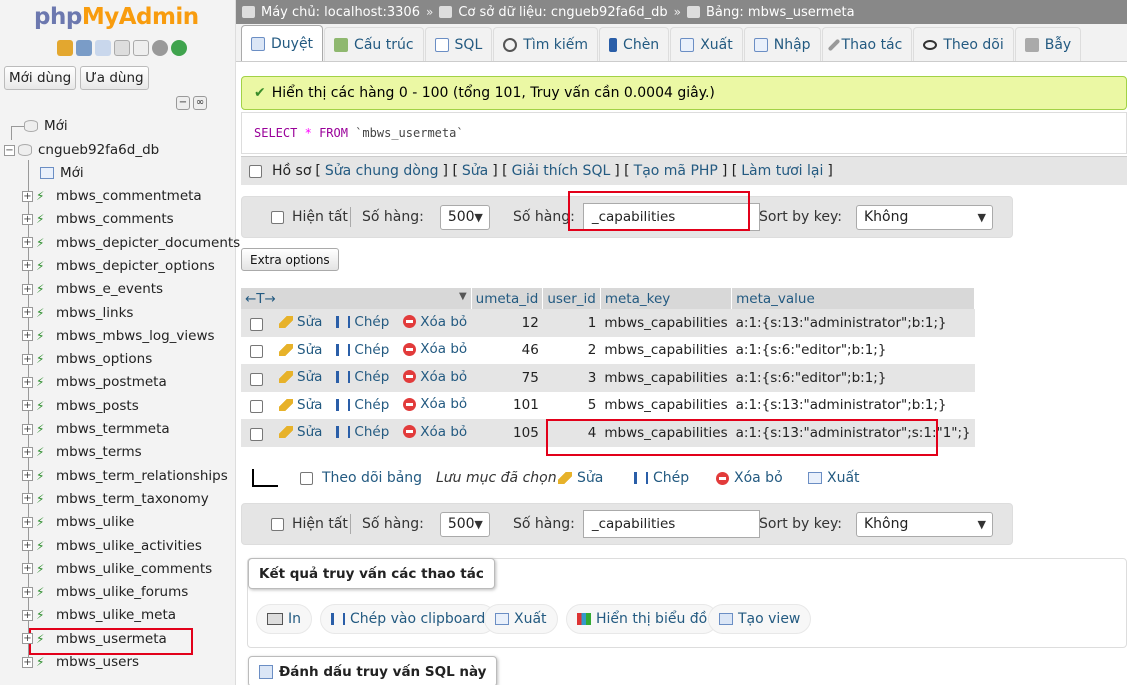  What do you see at coordinates (382, 171) in the screenshot?
I see `inline-edit-link: Sửa chung dòng` at bounding box center [382, 171].